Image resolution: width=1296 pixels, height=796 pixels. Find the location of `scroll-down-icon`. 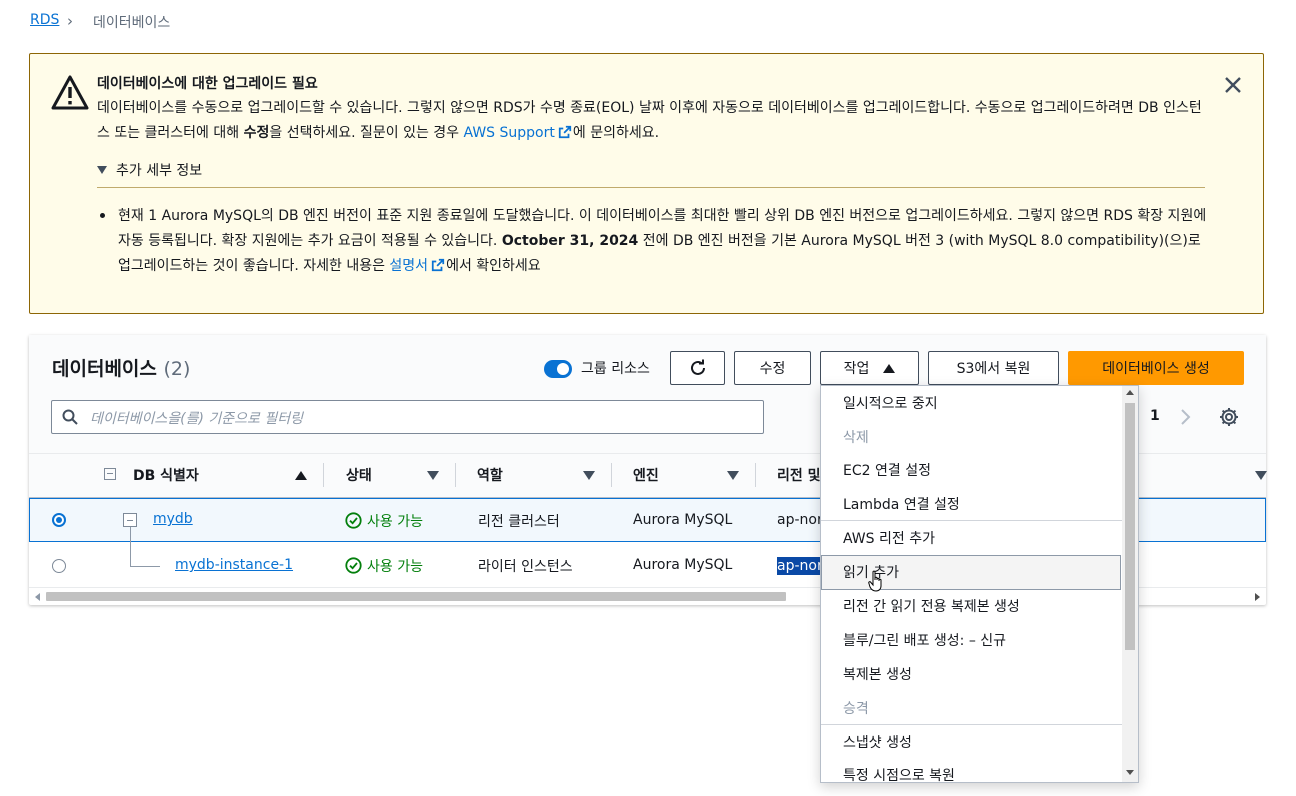

scroll-down-icon is located at coordinates (1130, 772).